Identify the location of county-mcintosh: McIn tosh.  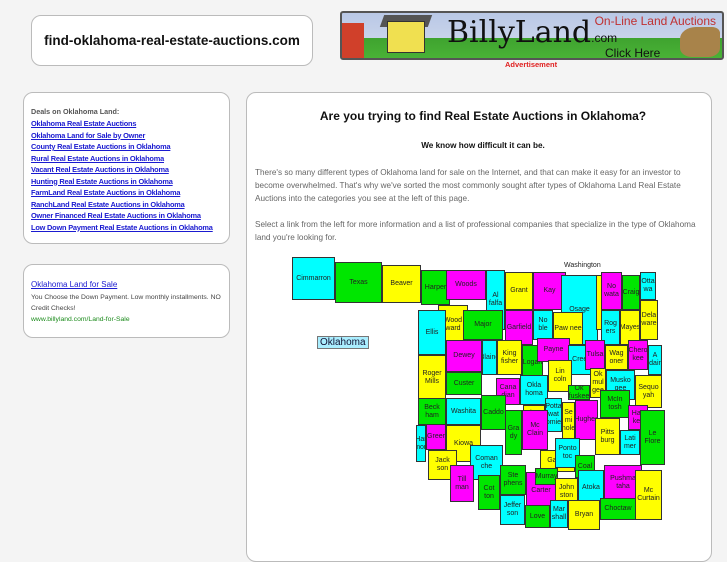
(615, 404).